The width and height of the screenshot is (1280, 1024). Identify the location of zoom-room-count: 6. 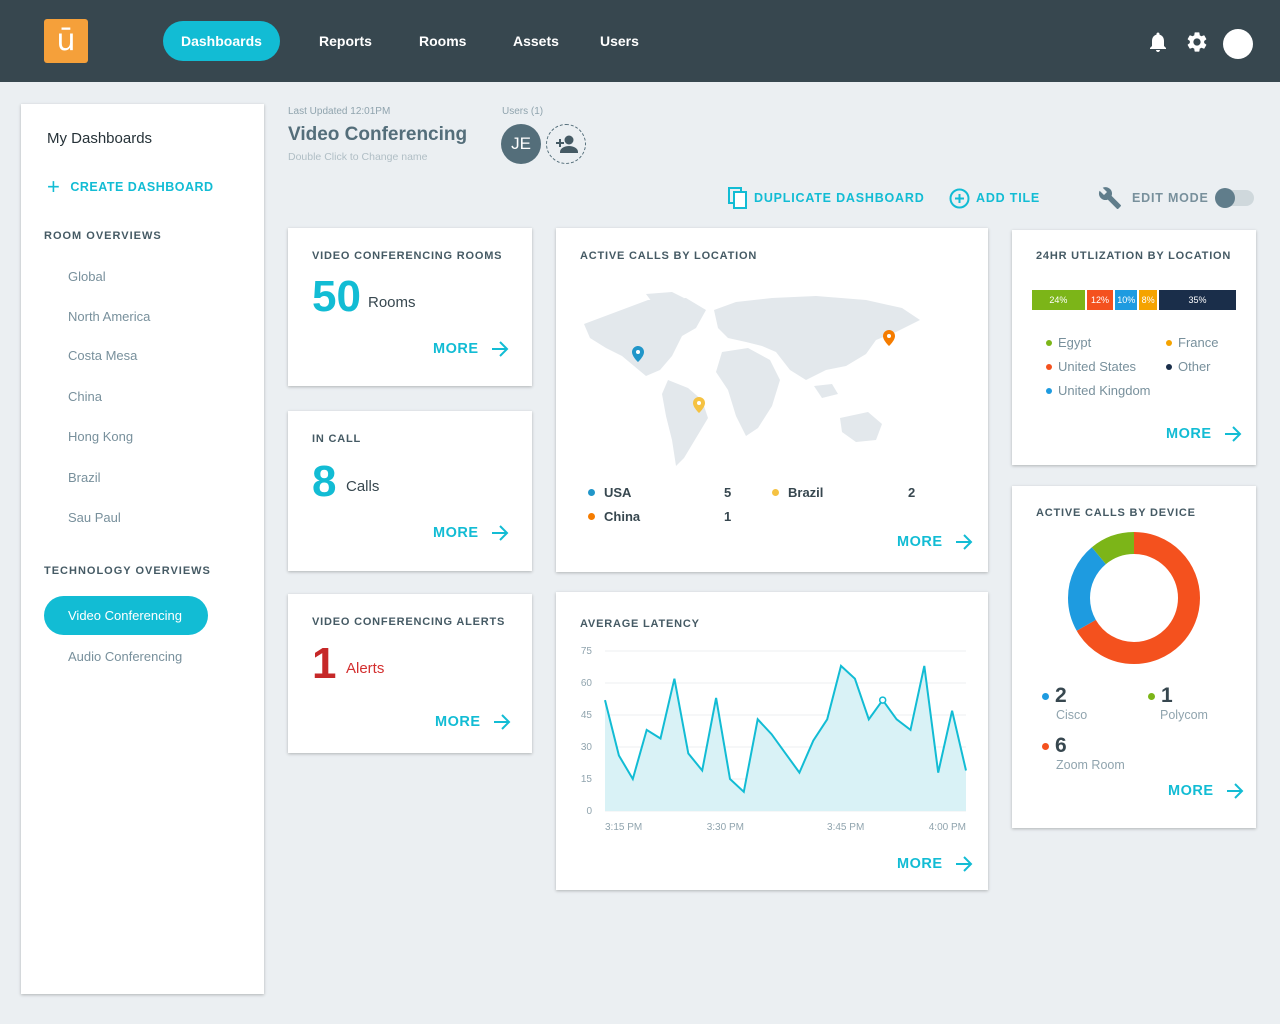
(1054, 746).